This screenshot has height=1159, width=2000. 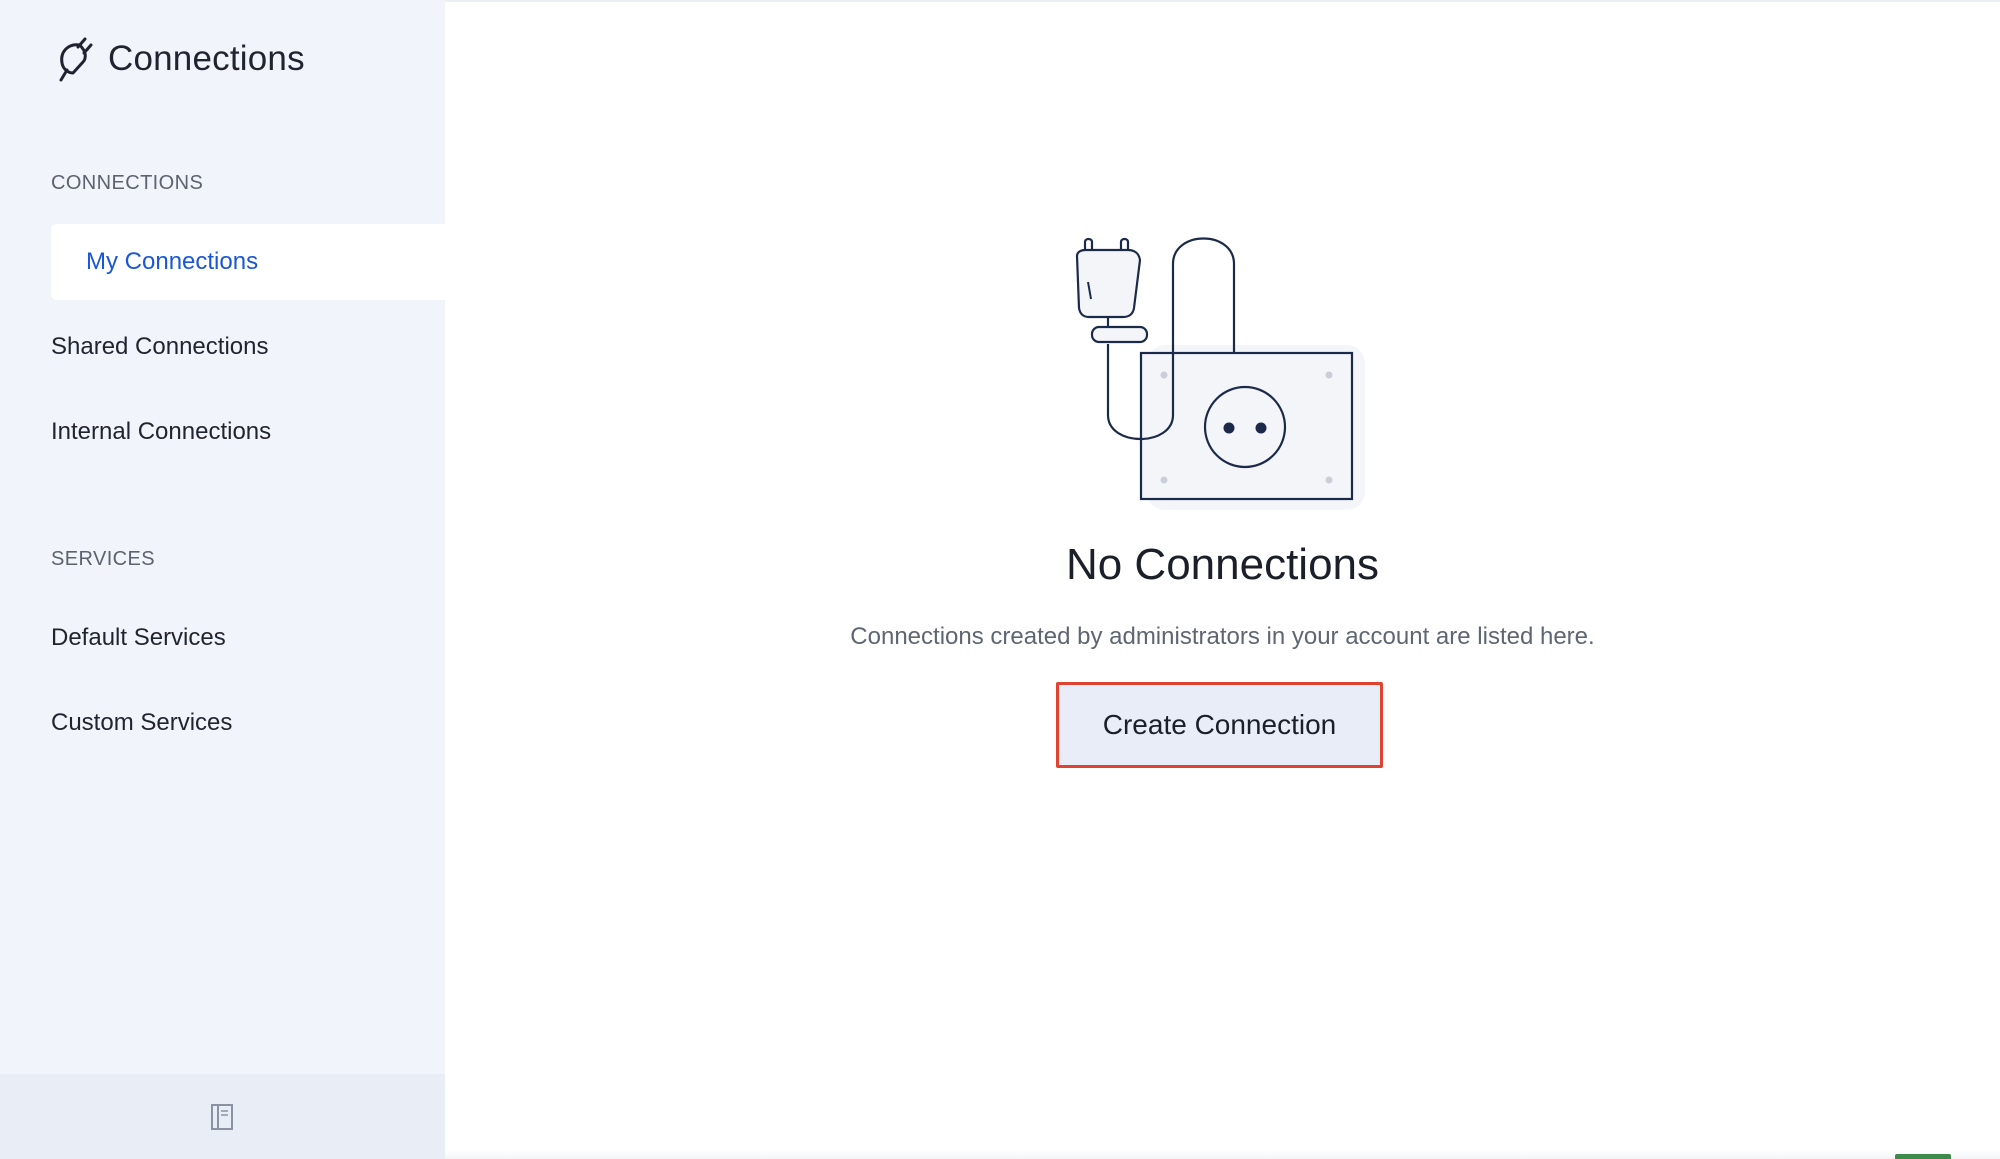 I want to click on empty-state-title: No Connections, so click(x=1222, y=564).